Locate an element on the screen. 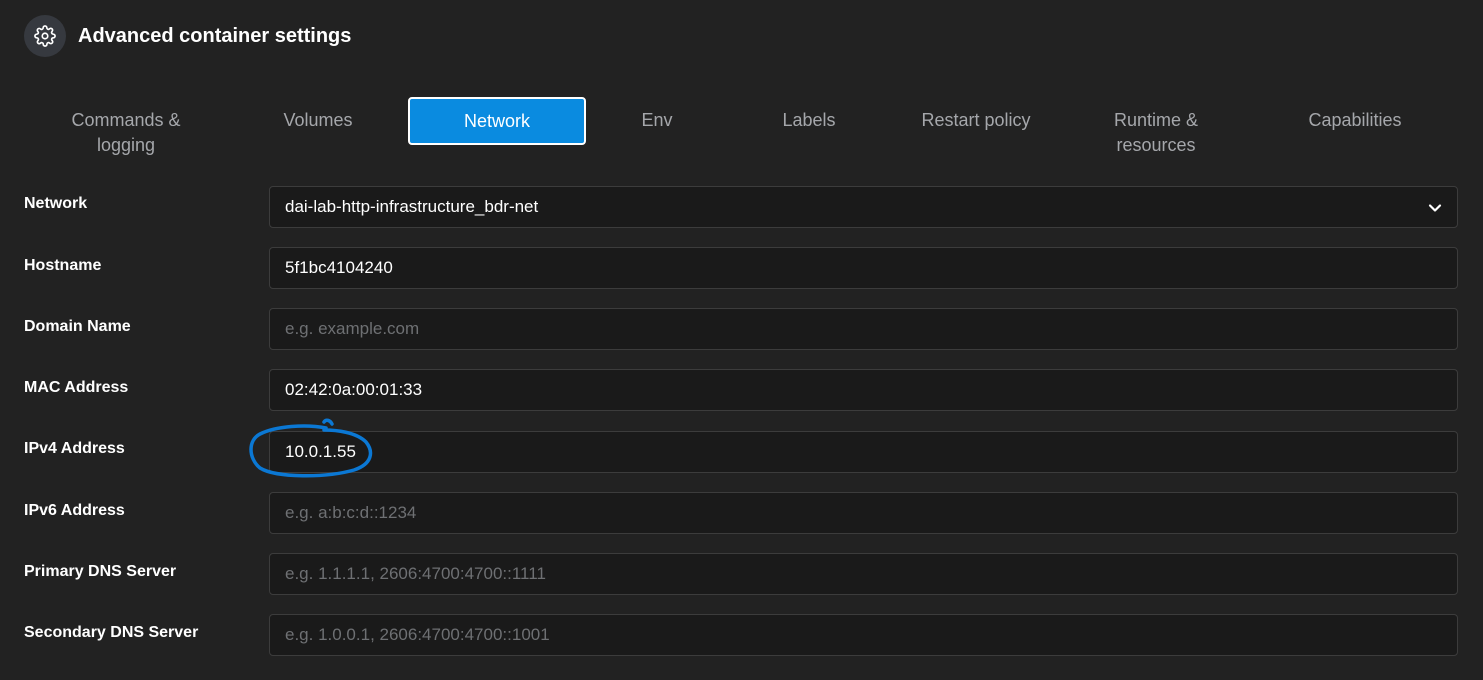  secondary-dns-input: e.g. 1.0.0.1, 2606:4700:4700::1001 is located at coordinates (863, 635).